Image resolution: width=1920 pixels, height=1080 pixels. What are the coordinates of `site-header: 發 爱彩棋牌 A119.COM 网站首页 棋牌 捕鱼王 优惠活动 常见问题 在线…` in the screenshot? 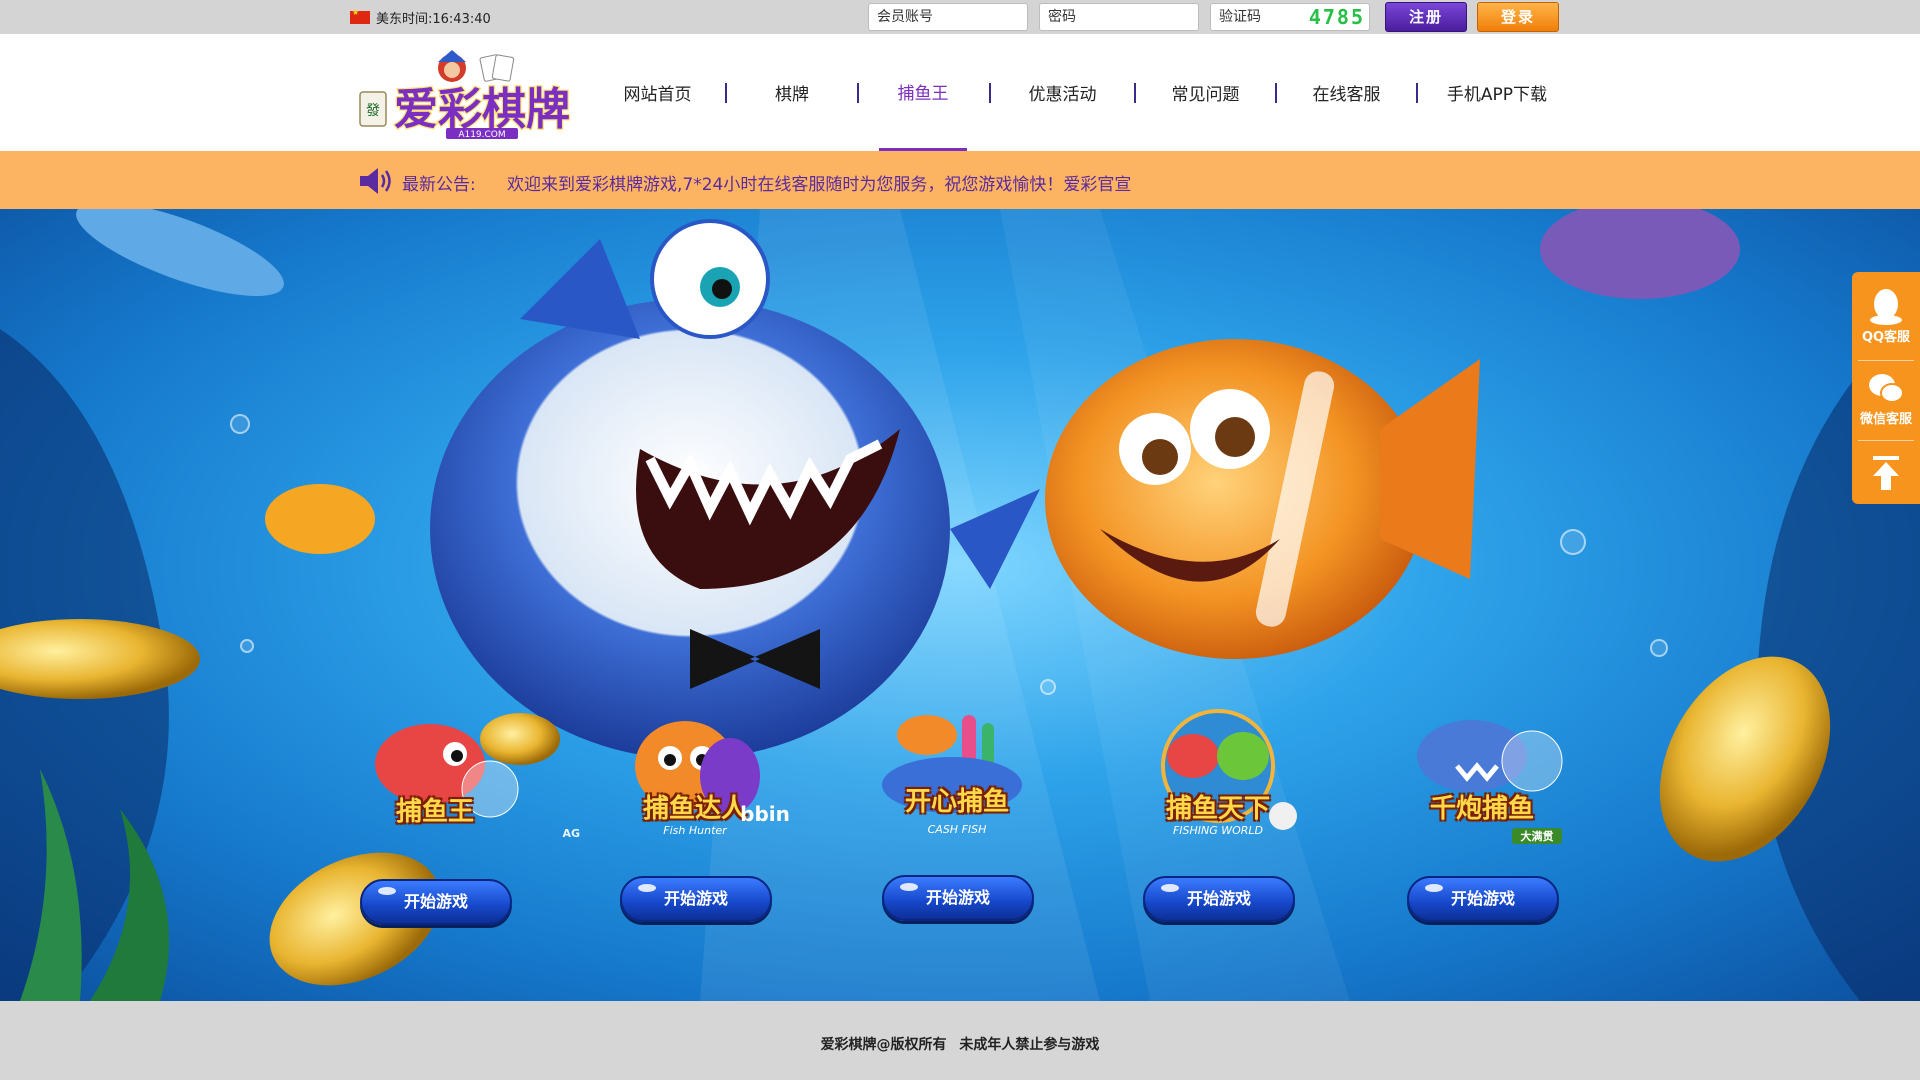 It's located at (960, 92).